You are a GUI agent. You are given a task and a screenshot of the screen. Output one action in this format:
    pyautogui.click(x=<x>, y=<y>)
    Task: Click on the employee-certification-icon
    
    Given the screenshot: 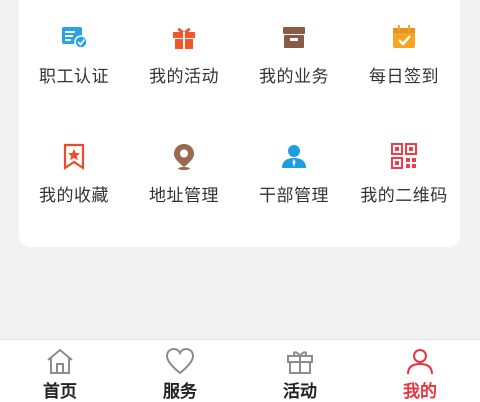 What is the action you would take?
    pyautogui.click(x=75, y=38)
    